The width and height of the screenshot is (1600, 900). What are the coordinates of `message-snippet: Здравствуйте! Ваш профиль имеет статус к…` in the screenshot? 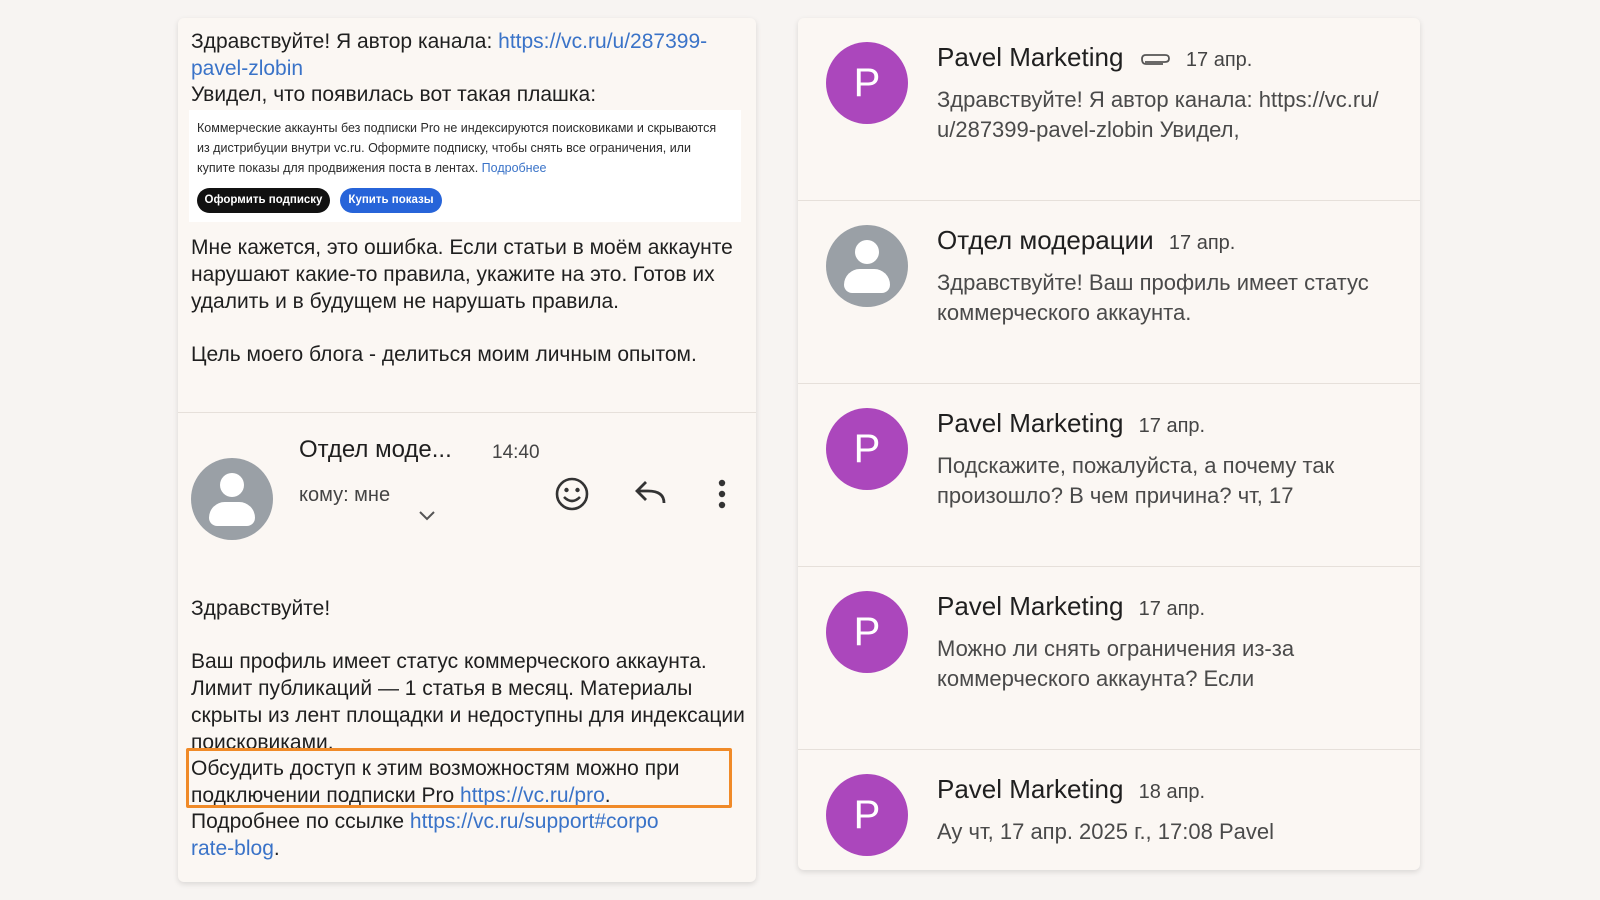 It's located at (1153, 297).